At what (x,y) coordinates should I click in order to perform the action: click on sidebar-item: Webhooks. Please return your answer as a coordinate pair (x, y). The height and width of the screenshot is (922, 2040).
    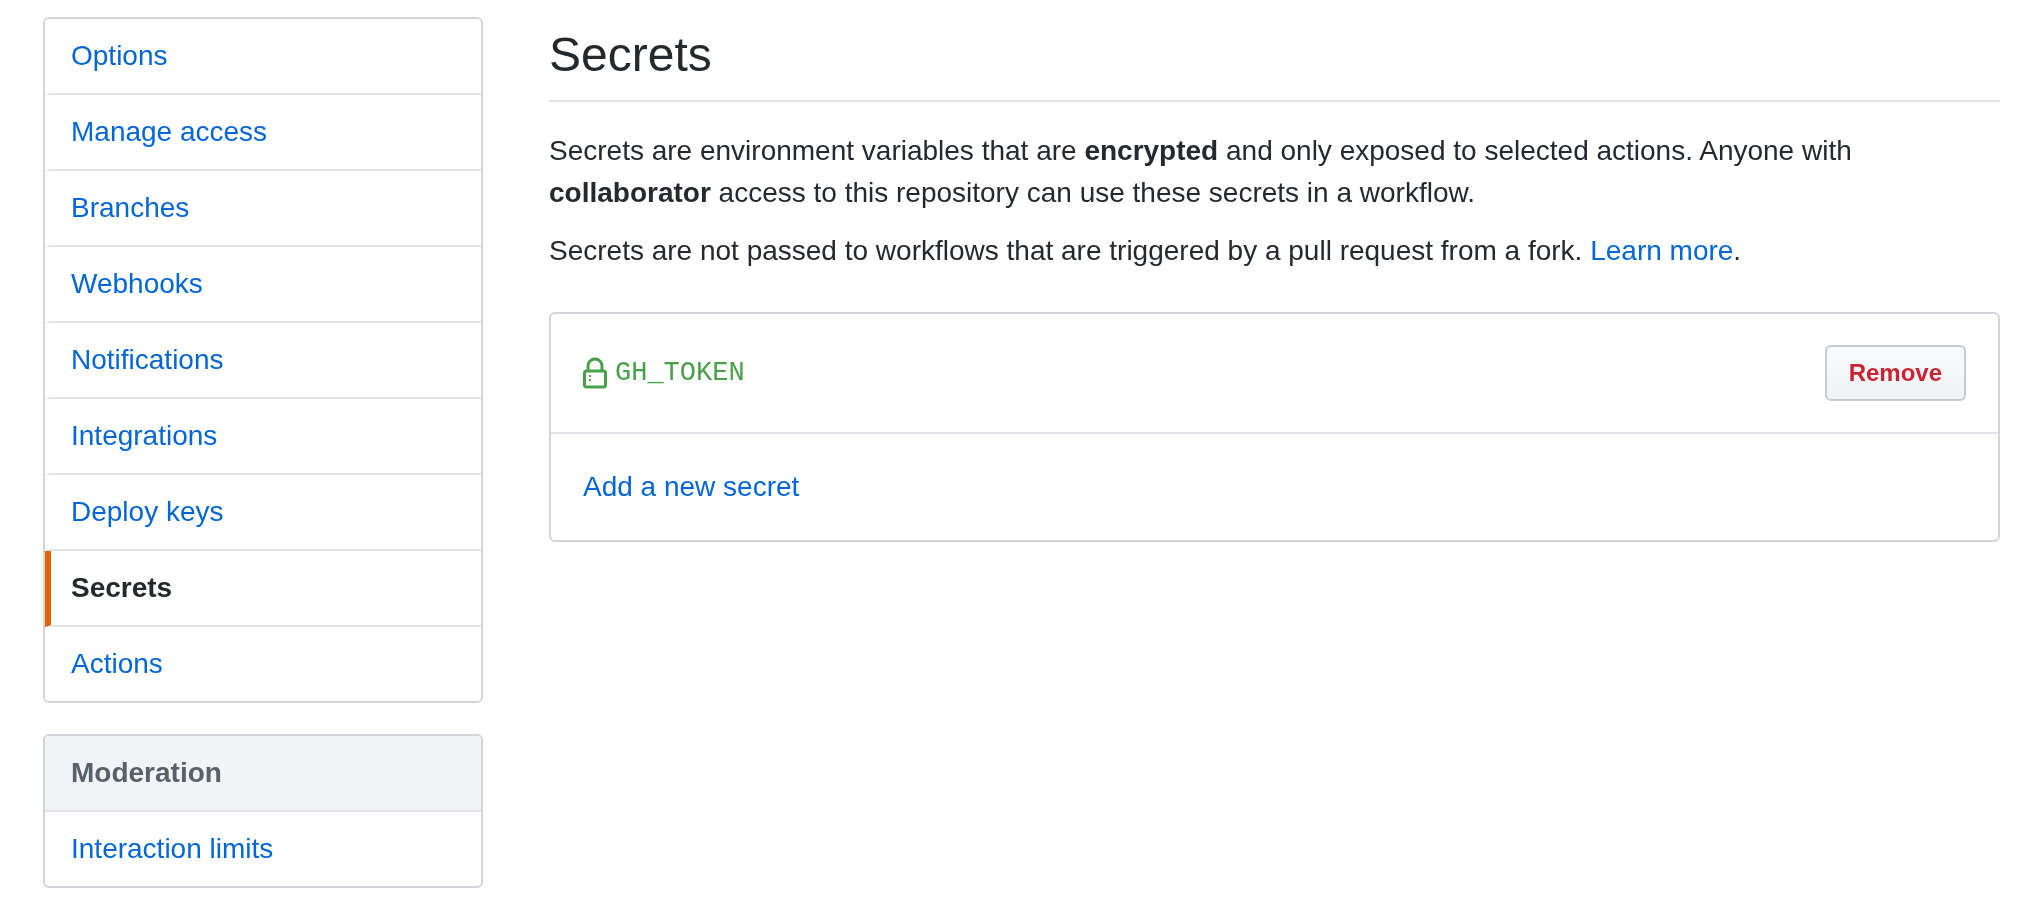
    Looking at the image, I should click on (263, 285).